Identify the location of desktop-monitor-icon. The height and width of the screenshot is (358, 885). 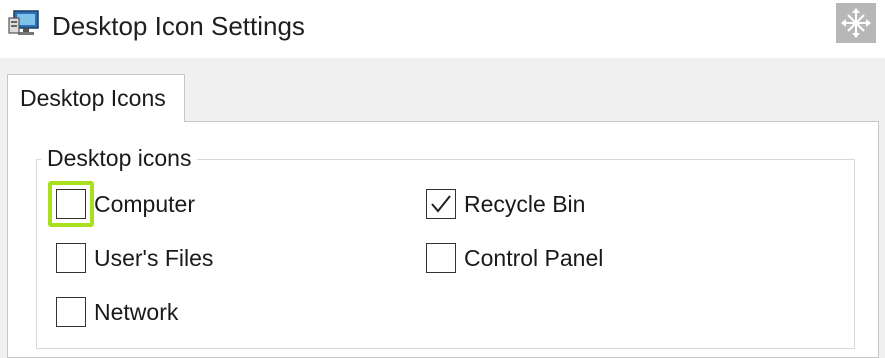
(25, 24).